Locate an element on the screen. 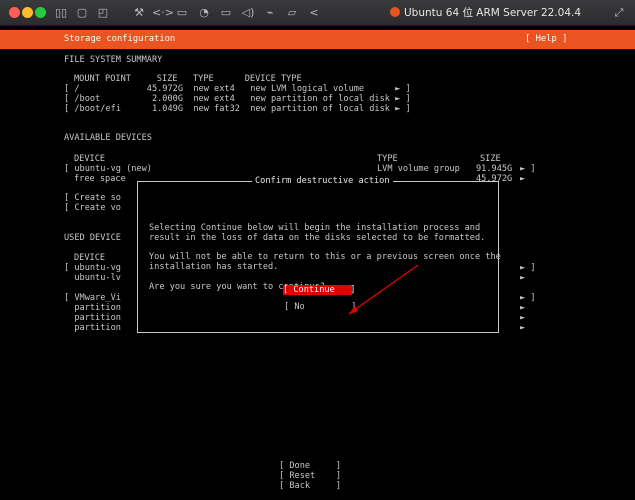  annotation-arrow-line is located at coordinates (384, 289).